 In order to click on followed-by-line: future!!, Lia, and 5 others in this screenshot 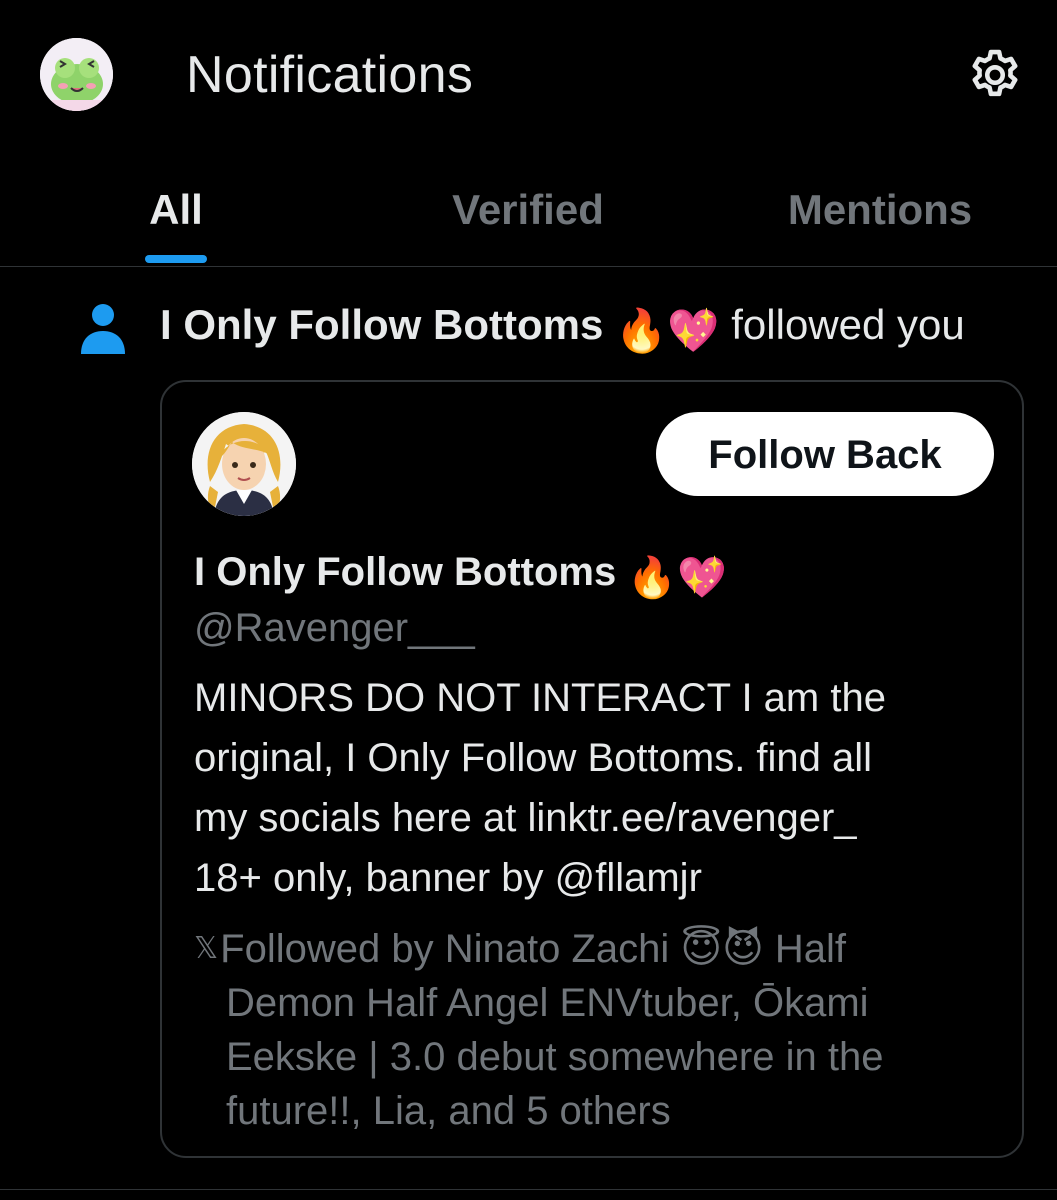, I will do `click(448, 1111)`.